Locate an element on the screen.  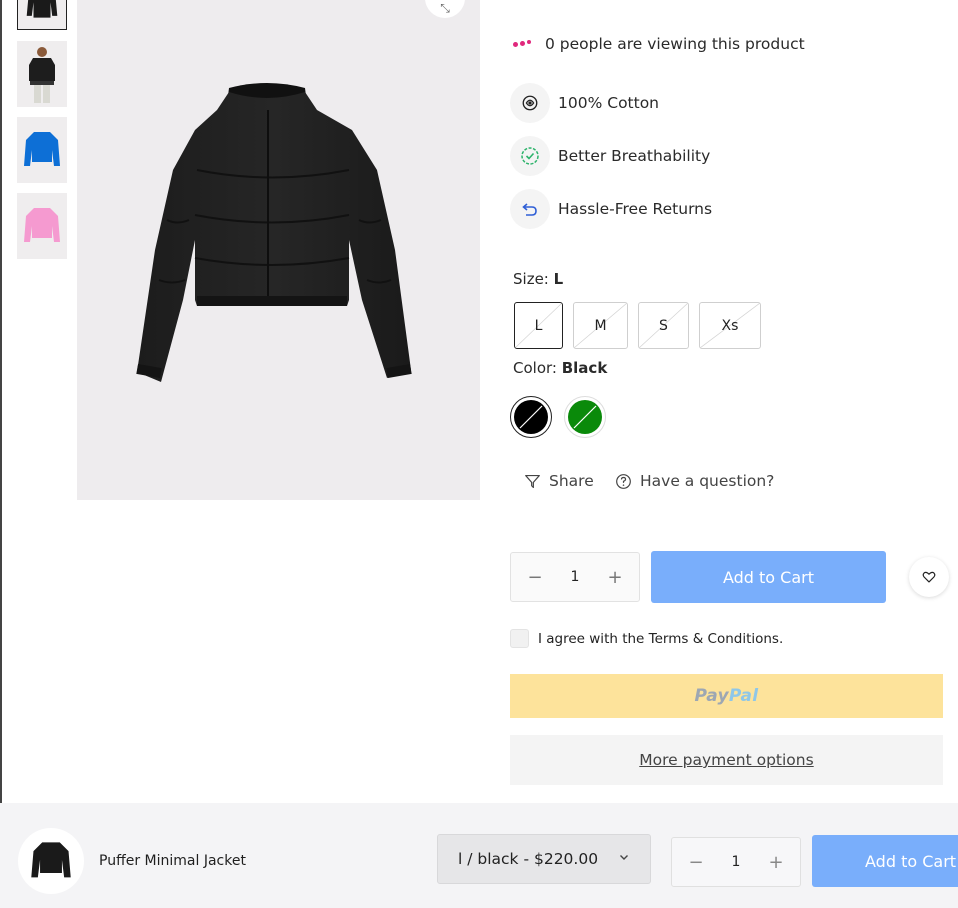
more-payment-options-link: More payment options is located at coordinates (726, 760).